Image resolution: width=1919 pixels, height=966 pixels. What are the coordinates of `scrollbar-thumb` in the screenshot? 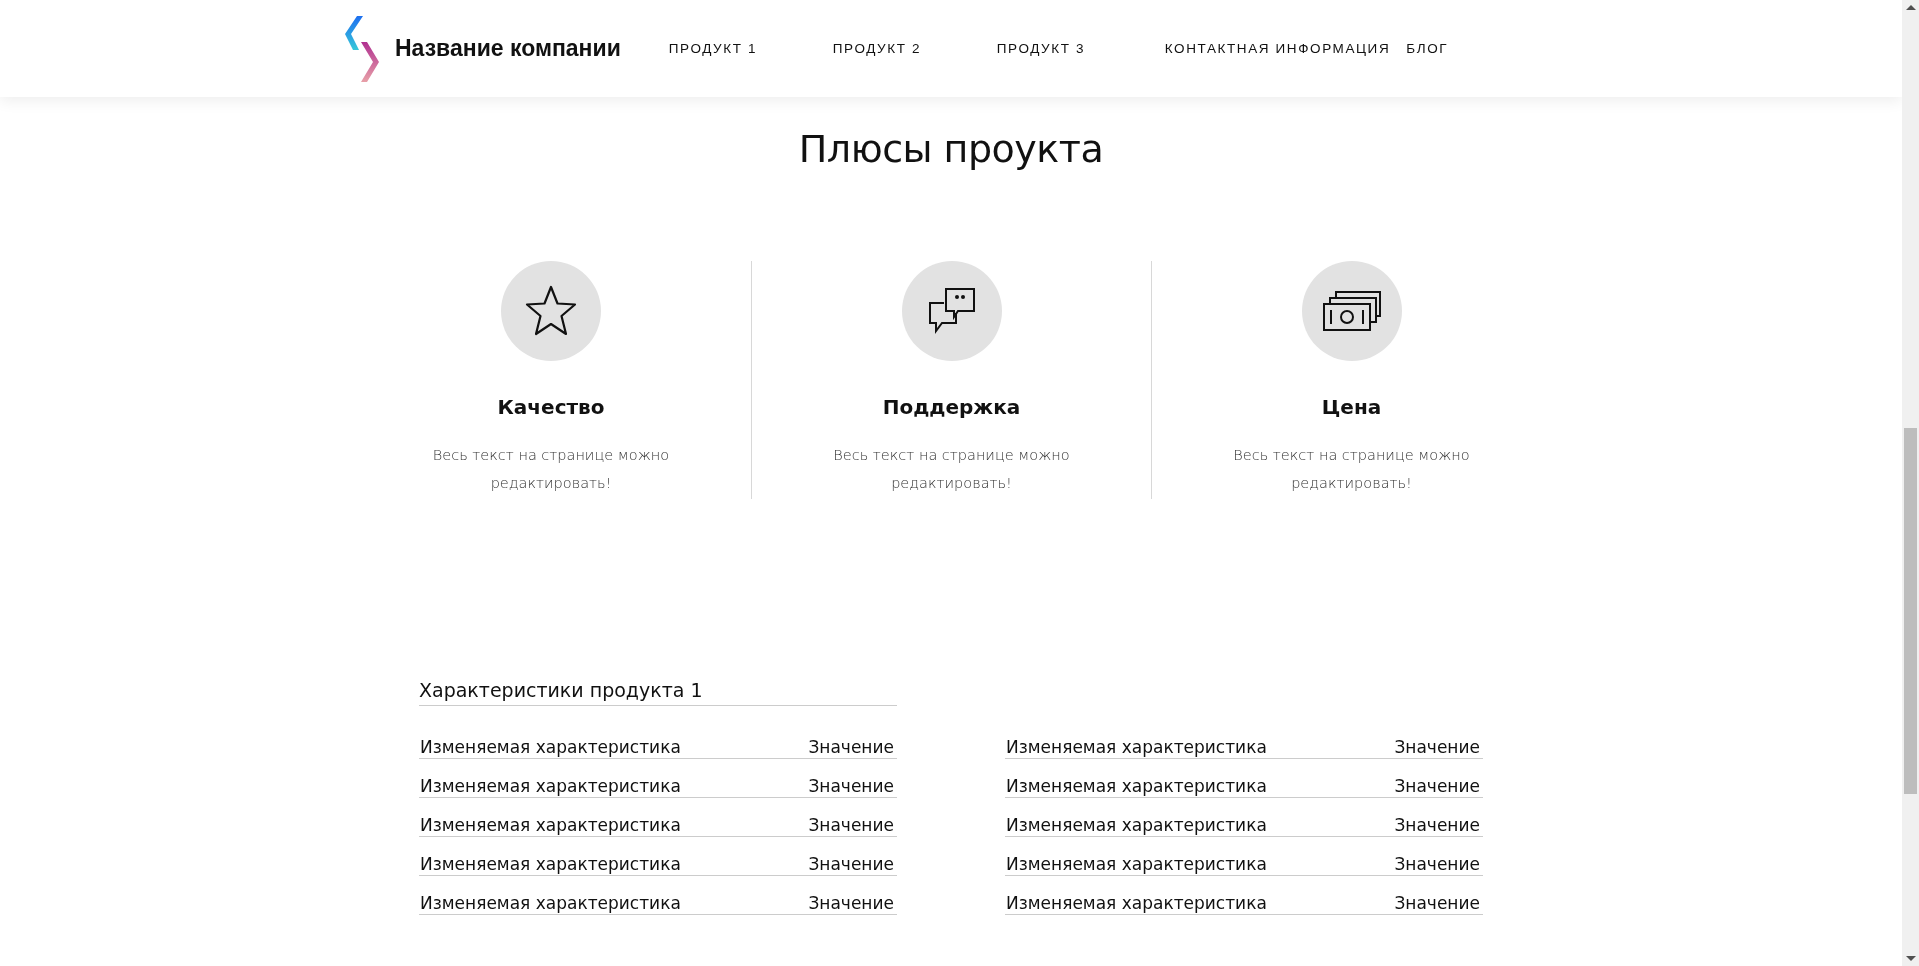 It's located at (1910, 611).